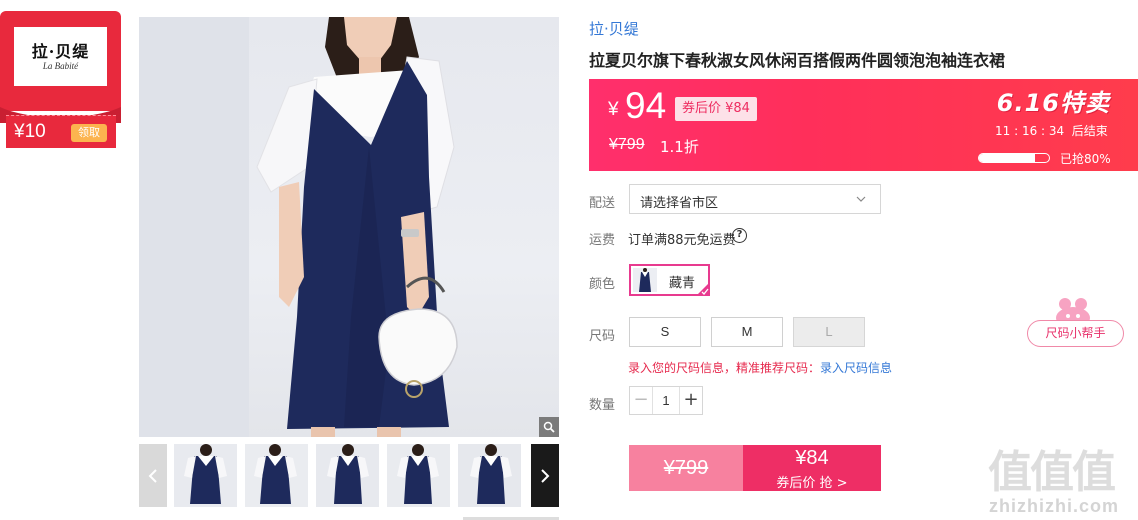  I want to click on chevron-down-icon, so click(861, 201).